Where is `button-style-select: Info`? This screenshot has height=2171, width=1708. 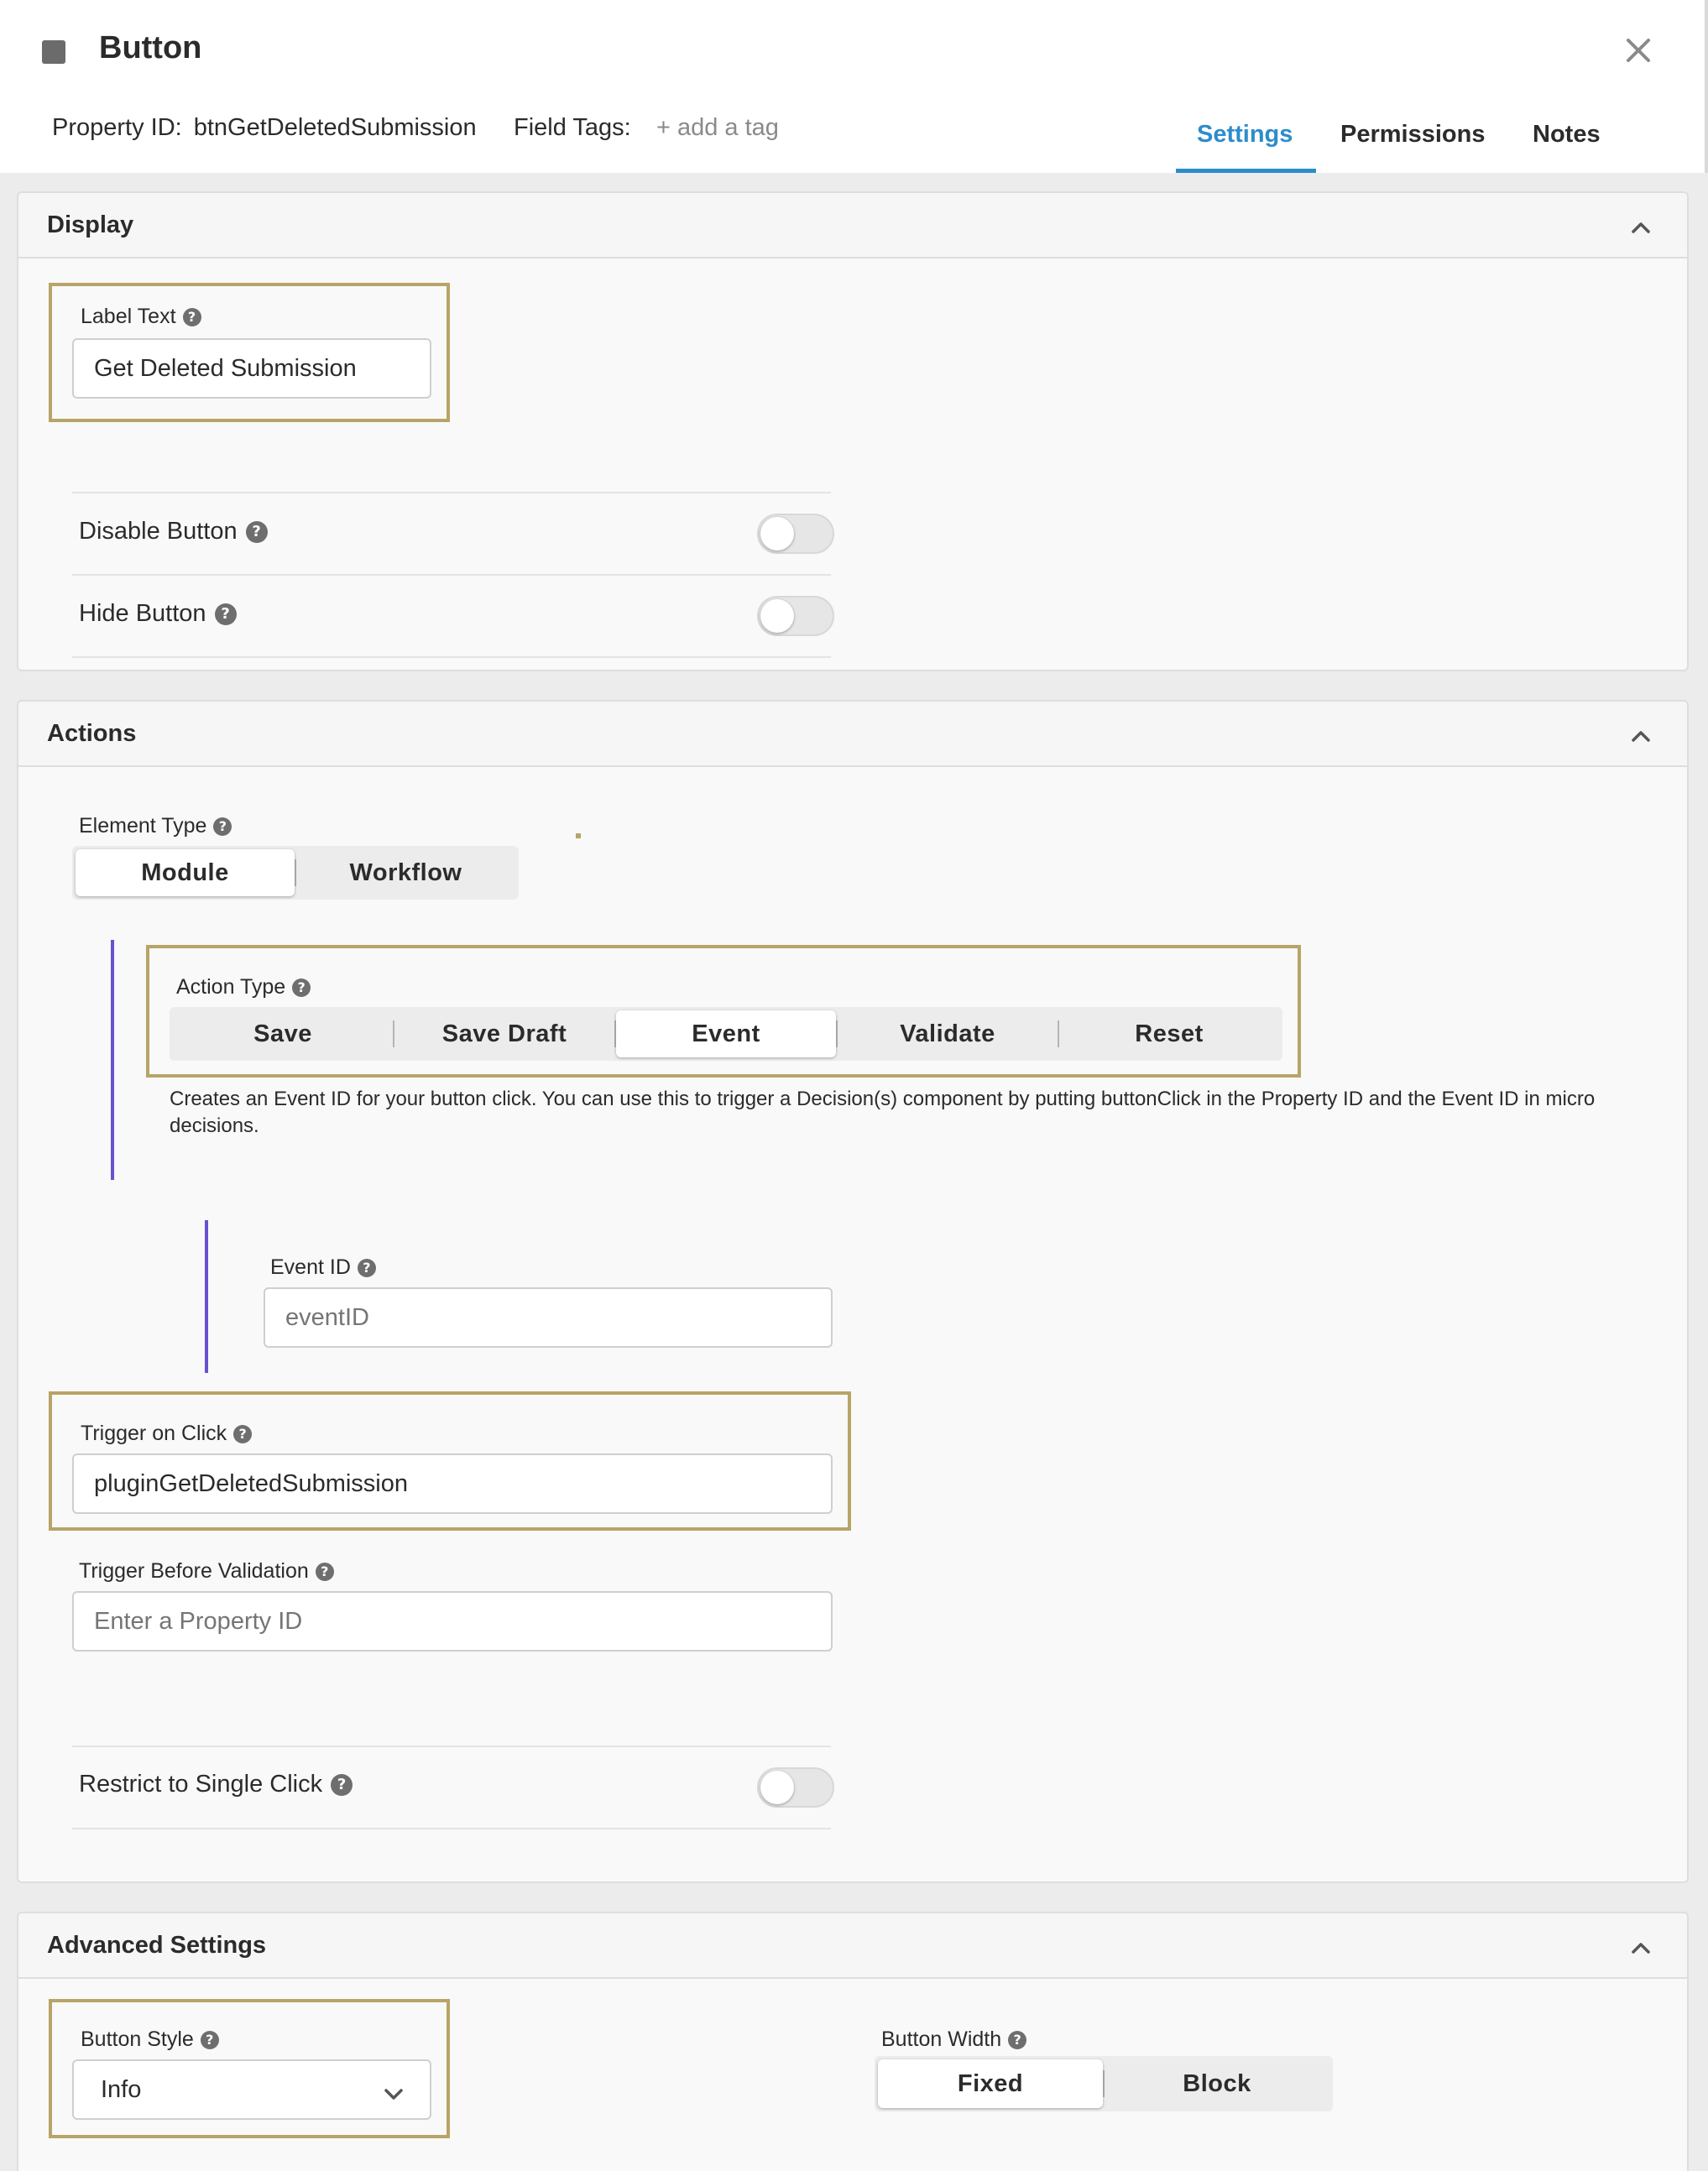
button-style-select: Info is located at coordinates (251, 2089).